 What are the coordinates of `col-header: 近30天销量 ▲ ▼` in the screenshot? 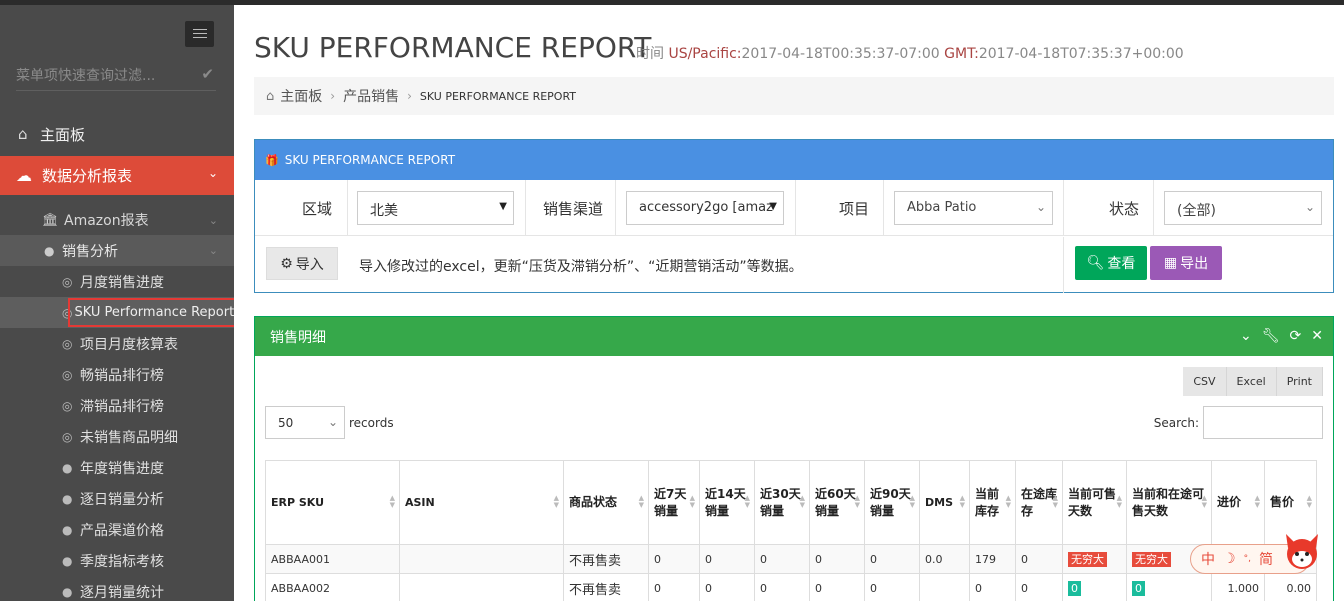 It's located at (782, 502).